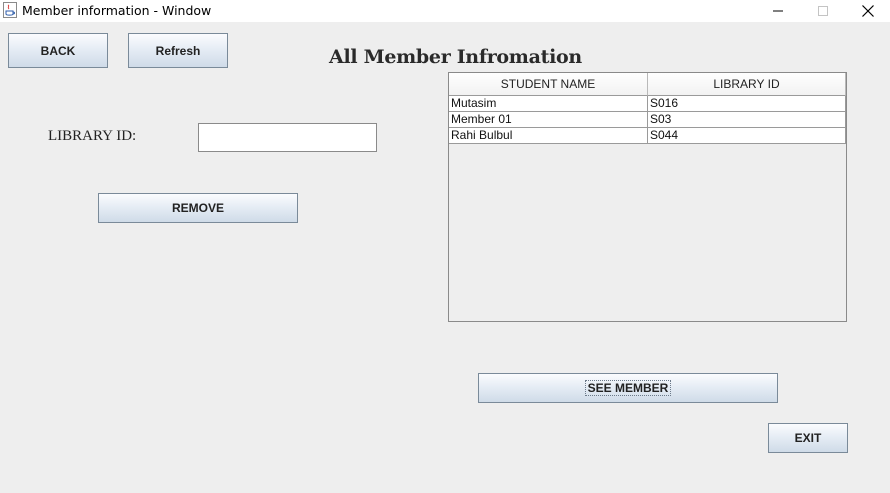  I want to click on close-icon, so click(868, 11).